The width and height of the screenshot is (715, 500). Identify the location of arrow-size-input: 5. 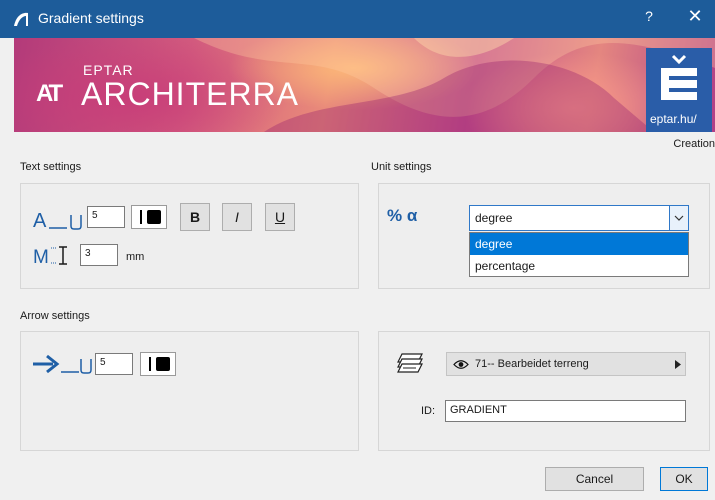
(114, 364).